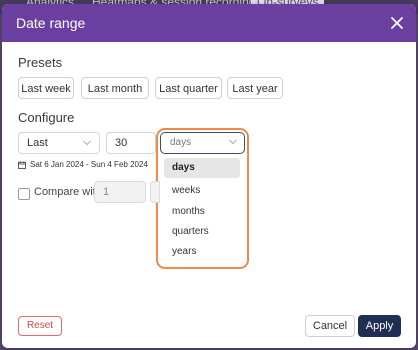 This screenshot has width=418, height=350. What do you see at coordinates (155, 192) in the screenshot?
I see `compare-unit-select` at bounding box center [155, 192].